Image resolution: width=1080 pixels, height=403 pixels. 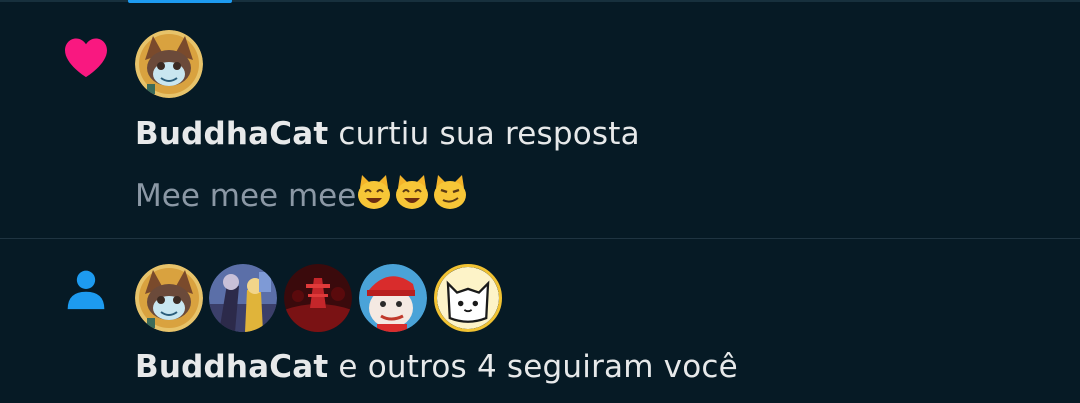 I want to click on reply-preview: Mee mee mee, so click(x=302, y=193).